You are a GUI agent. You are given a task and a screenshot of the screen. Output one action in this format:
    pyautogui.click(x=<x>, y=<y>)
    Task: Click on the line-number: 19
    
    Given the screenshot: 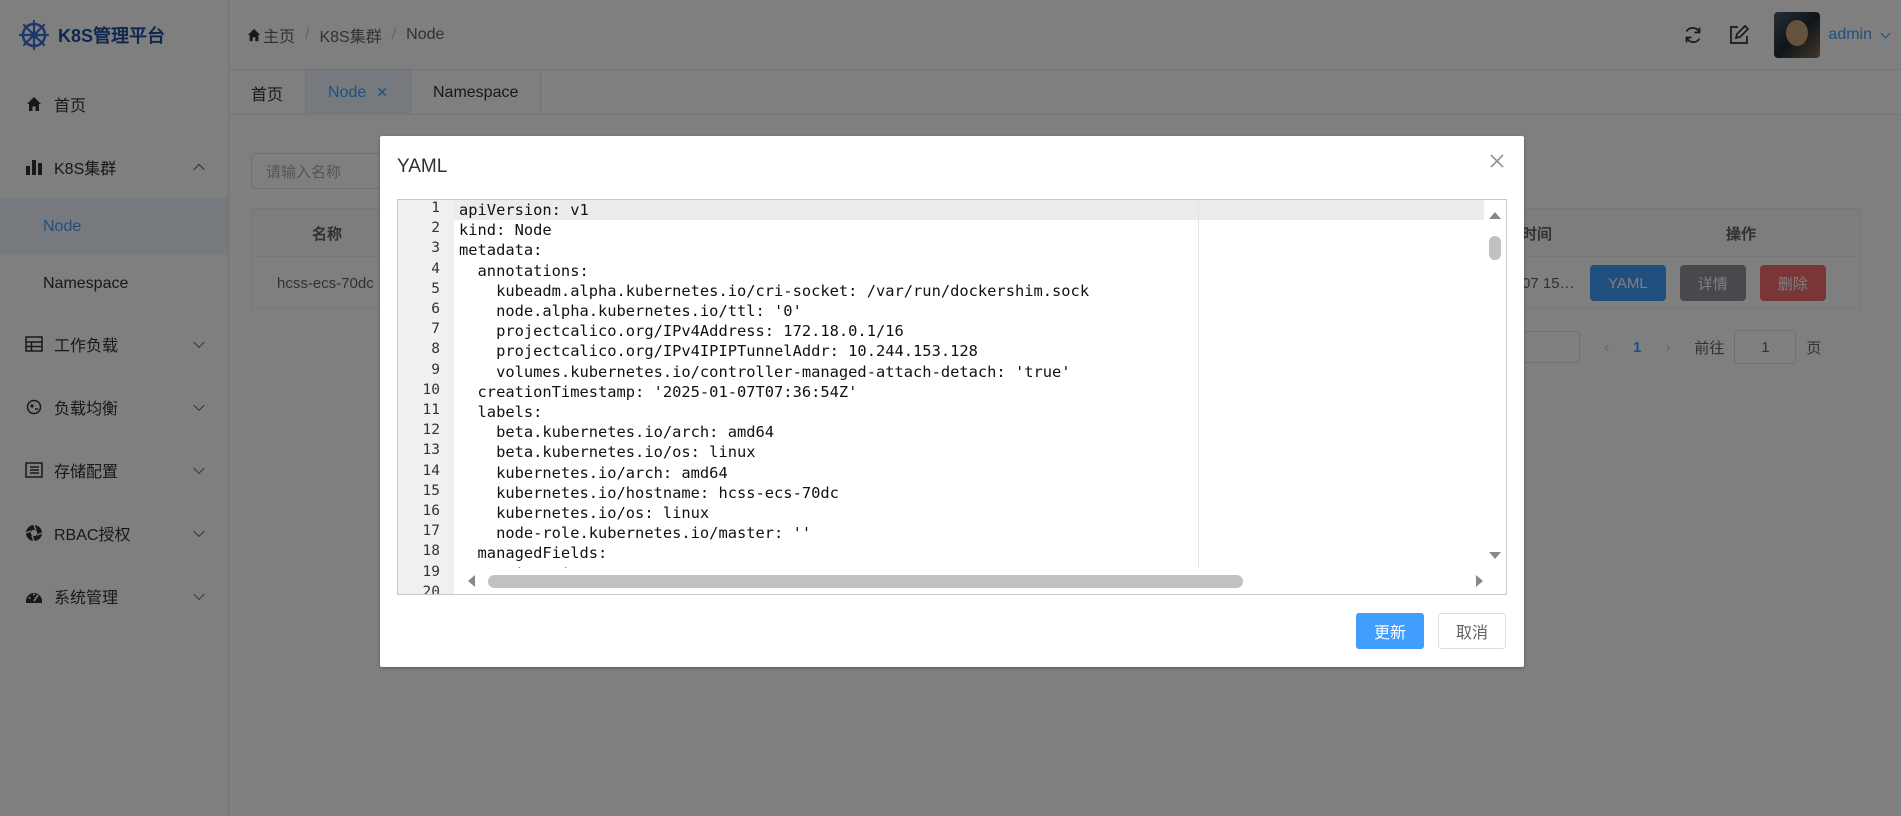 What is the action you would take?
    pyautogui.click(x=431, y=571)
    